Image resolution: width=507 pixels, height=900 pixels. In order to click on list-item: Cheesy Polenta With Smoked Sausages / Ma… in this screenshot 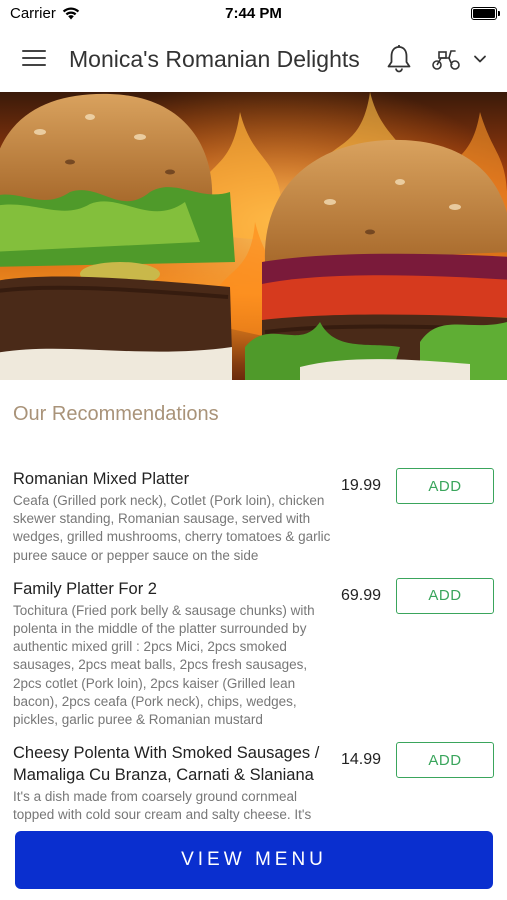, I will do `click(253, 783)`.